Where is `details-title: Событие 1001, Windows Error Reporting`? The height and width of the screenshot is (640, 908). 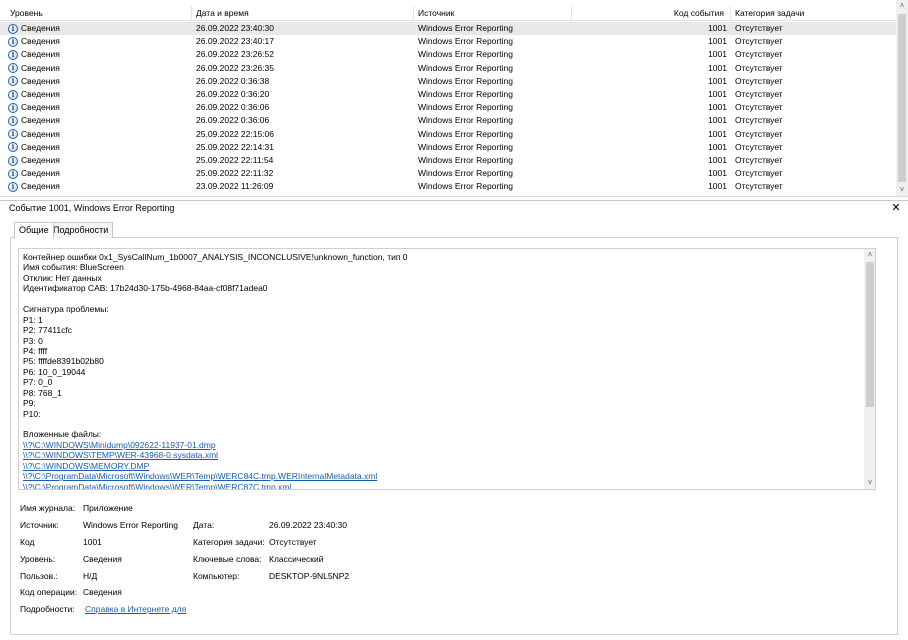 details-title: Событие 1001, Windows Error Reporting is located at coordinates (92, 208).